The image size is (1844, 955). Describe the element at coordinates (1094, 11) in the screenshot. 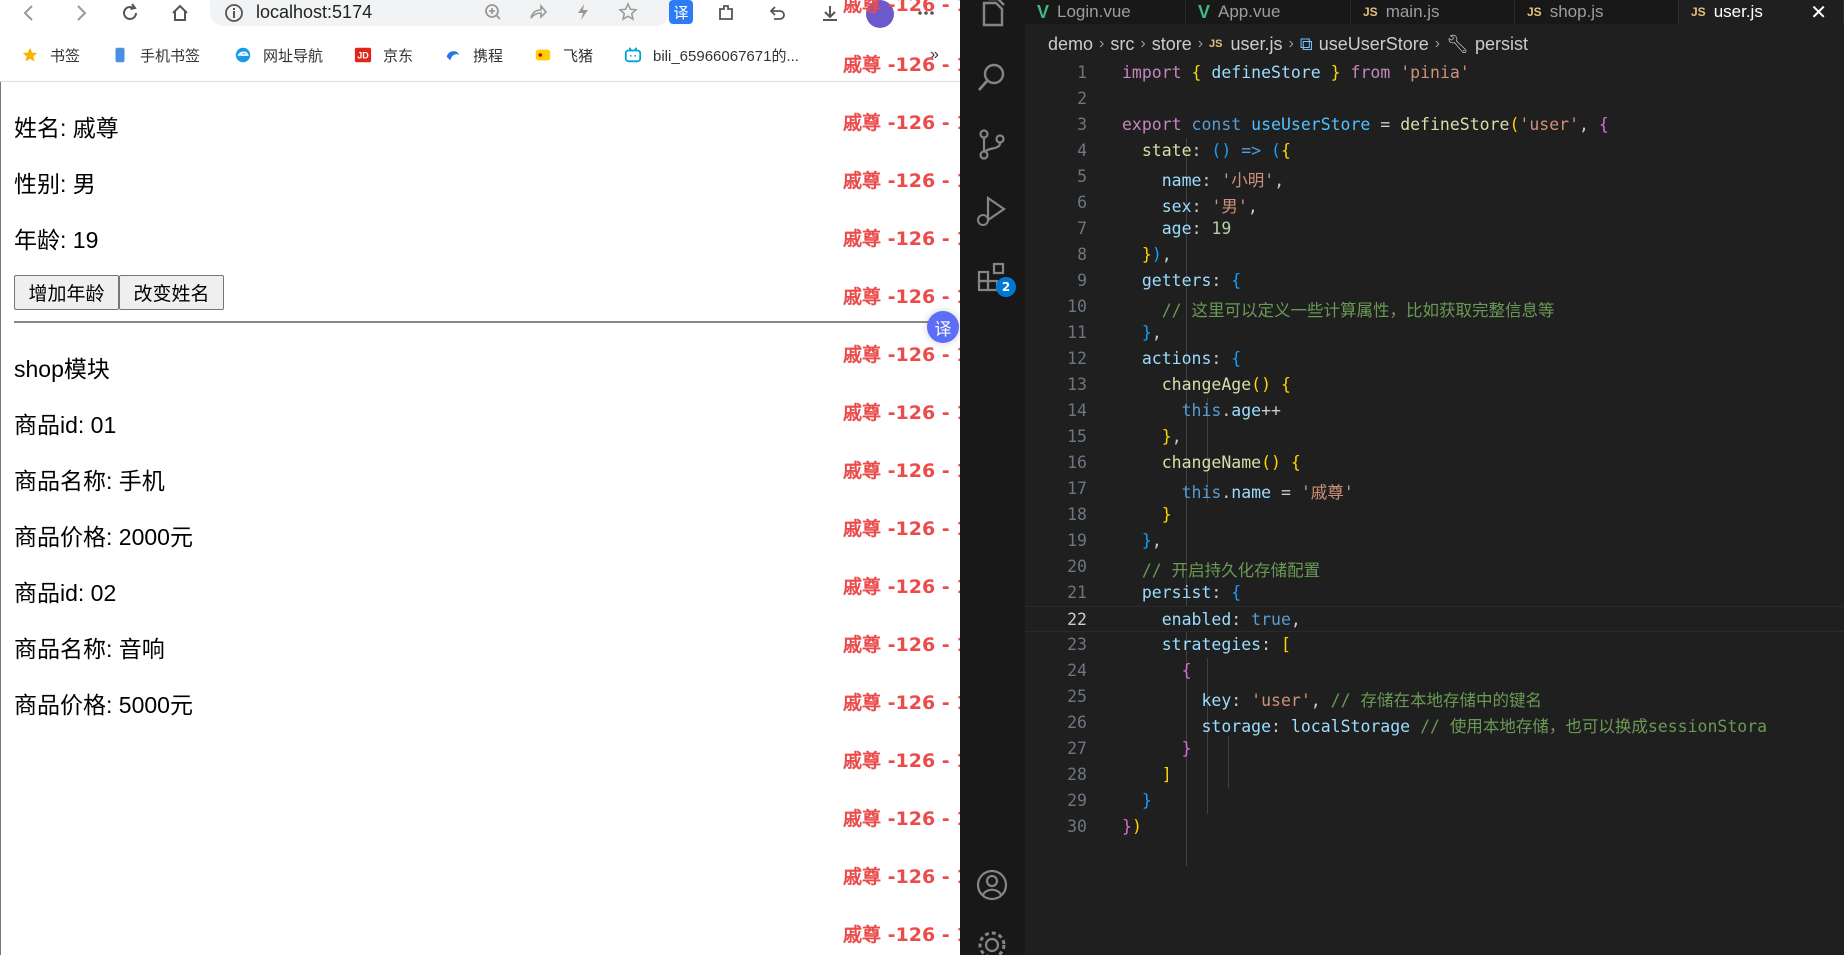

I see `tab-label: Login.vue` at that location.